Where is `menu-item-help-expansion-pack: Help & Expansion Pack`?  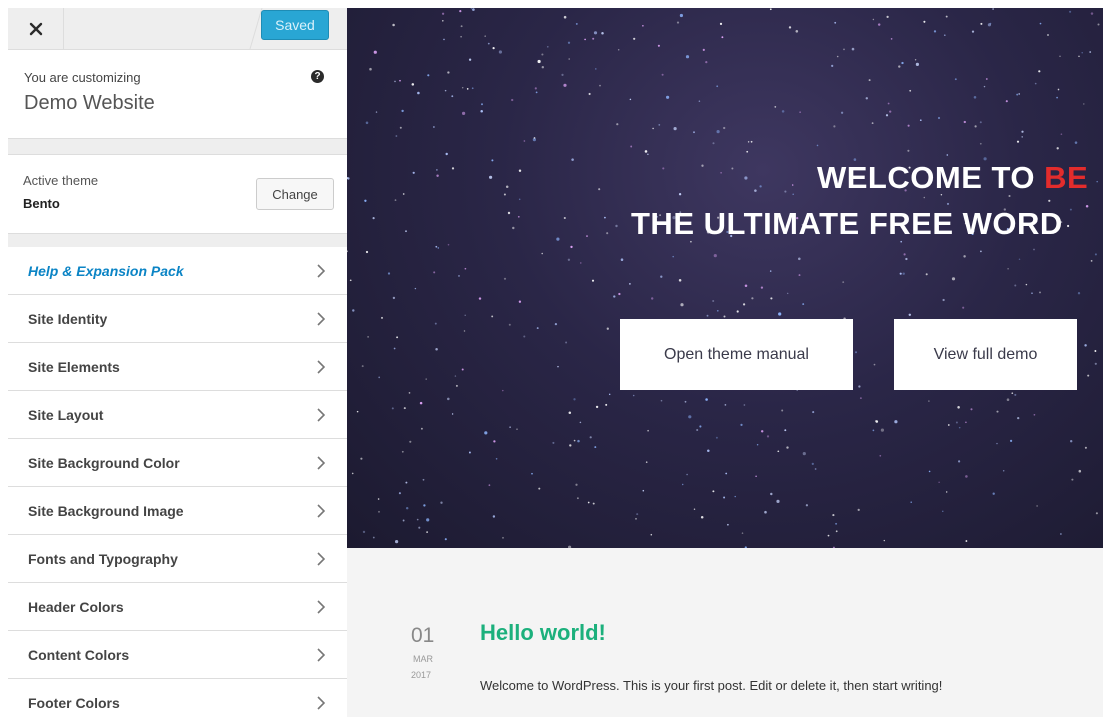 menu-item-help-expansion-pack: Help & Expansion Pack is located at coordinates (177, 271).